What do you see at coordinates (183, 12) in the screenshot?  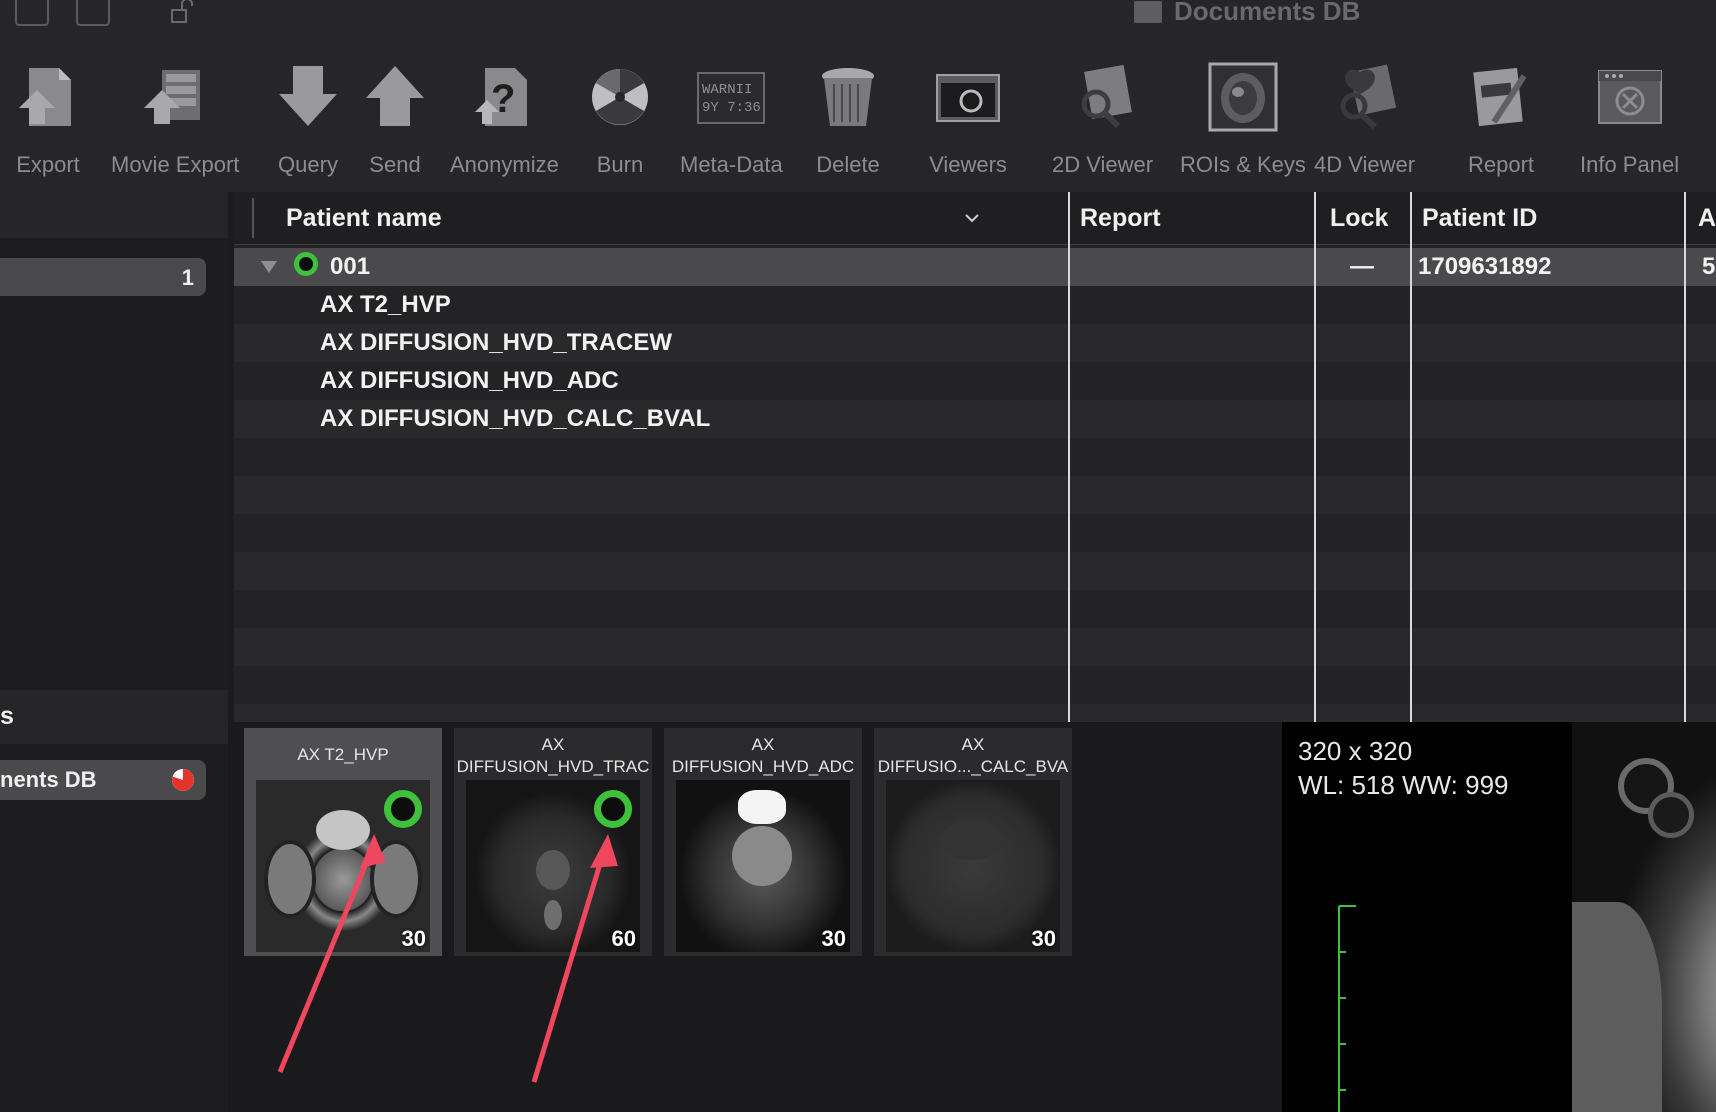 I see `unlock-icon` at bounding box center [183, 12].